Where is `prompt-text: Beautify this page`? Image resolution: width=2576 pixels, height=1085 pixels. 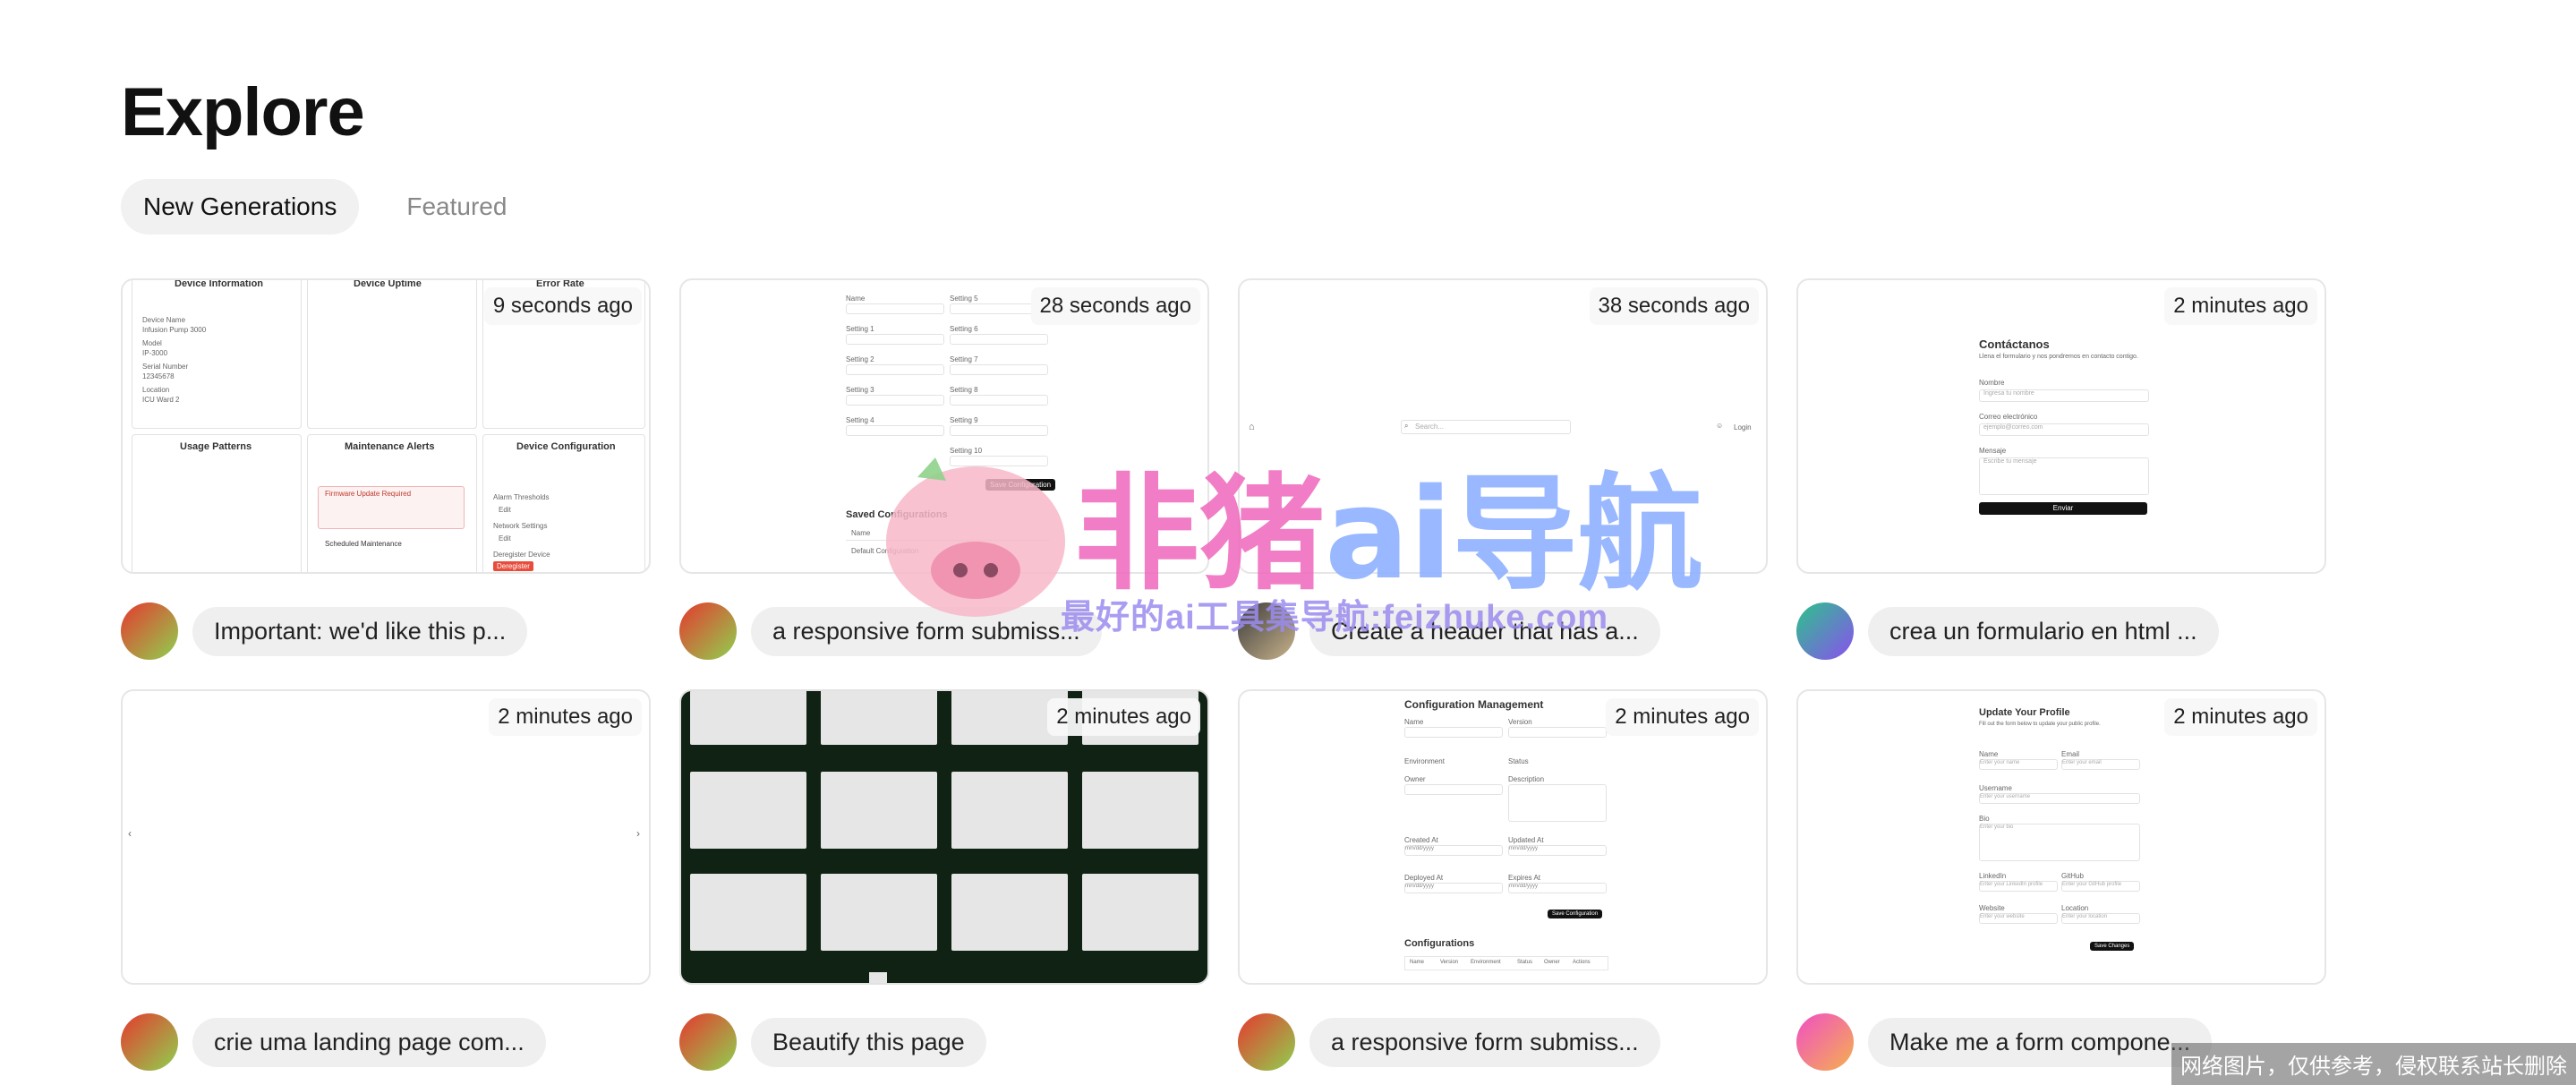 prompt-text: Beautify this page is located at coordinates (868, 1042).